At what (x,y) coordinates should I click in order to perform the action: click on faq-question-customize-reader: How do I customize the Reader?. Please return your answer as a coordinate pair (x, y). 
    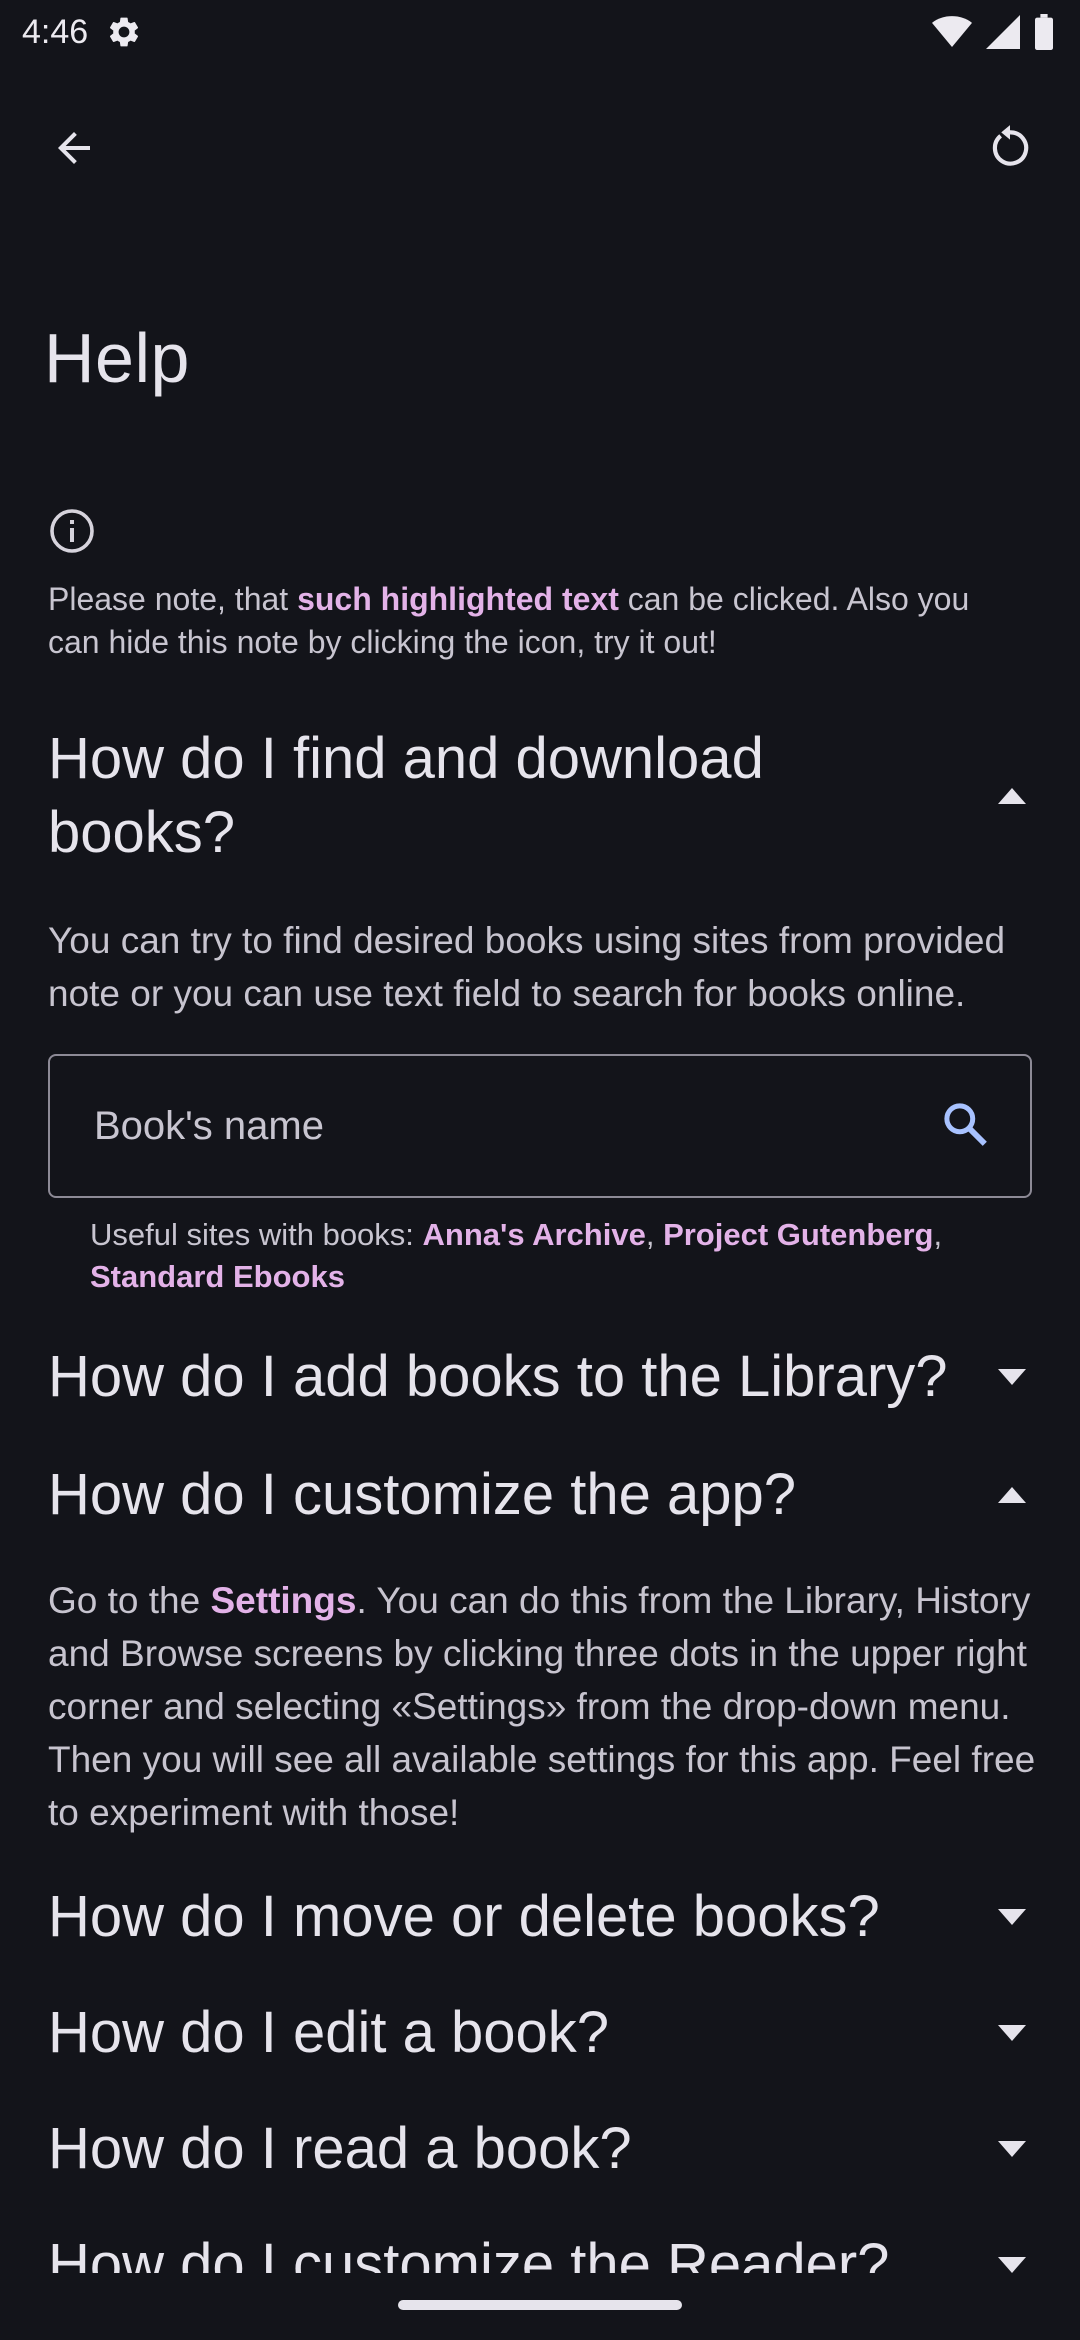
    Looking at the image, I should click on (540, 2250).